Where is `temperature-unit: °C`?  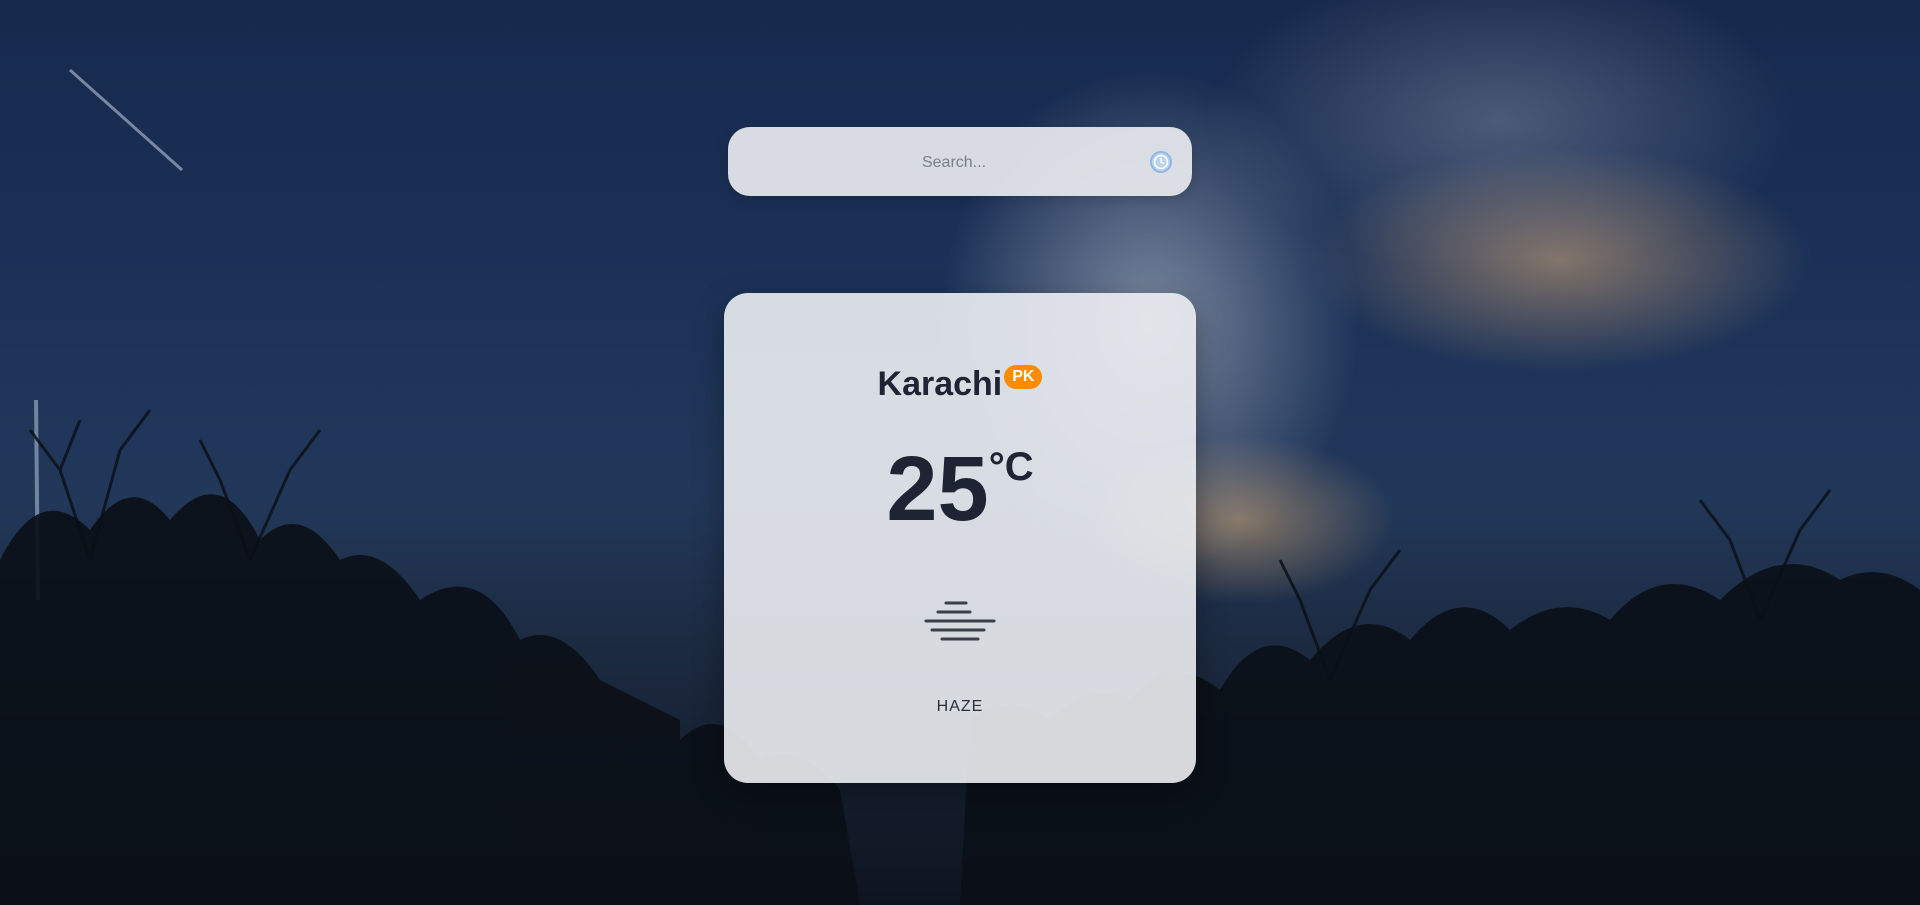
temperature-unit: °C is located at coordinates (1011, 467).